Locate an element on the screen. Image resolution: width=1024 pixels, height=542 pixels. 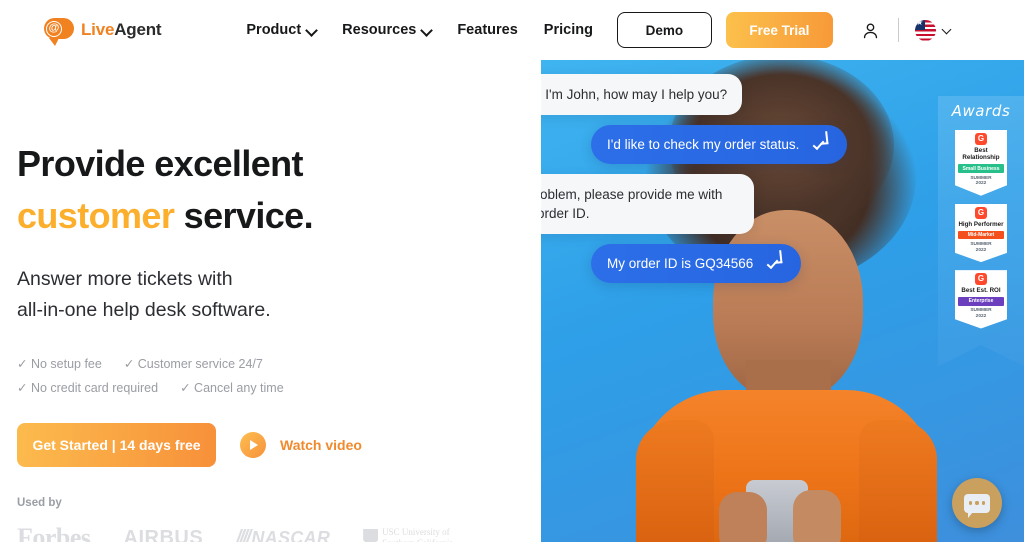
chat-bubble-icon is located at coordinates (977, 505).